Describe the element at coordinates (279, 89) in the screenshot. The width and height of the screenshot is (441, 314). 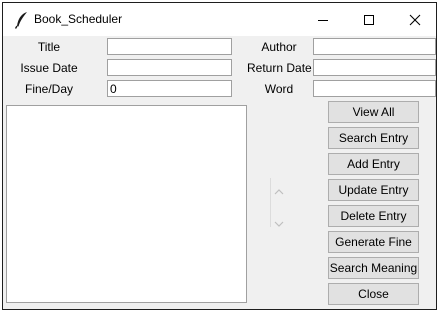
I see `word-label: Word` at that location.